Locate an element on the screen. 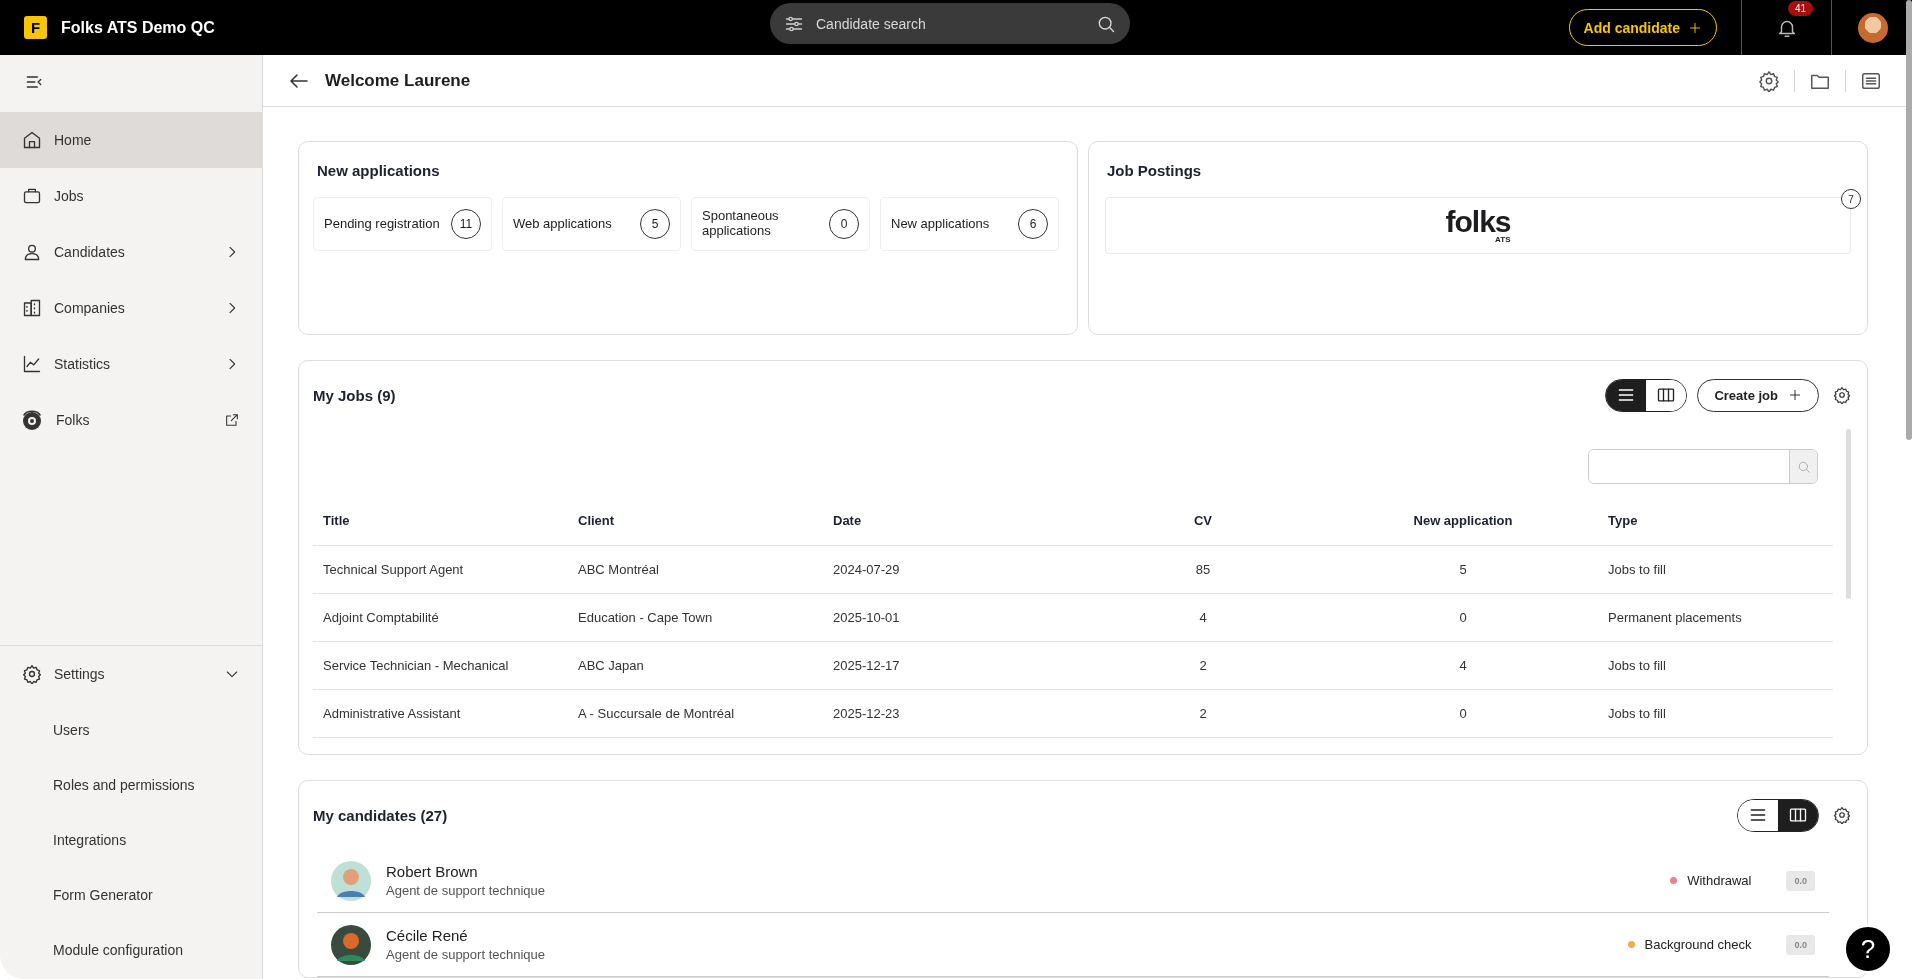 The width and height of the screenshot is (1912, 979). table-cell-text: 2025-10-01 is located at coordinates (867, 617).